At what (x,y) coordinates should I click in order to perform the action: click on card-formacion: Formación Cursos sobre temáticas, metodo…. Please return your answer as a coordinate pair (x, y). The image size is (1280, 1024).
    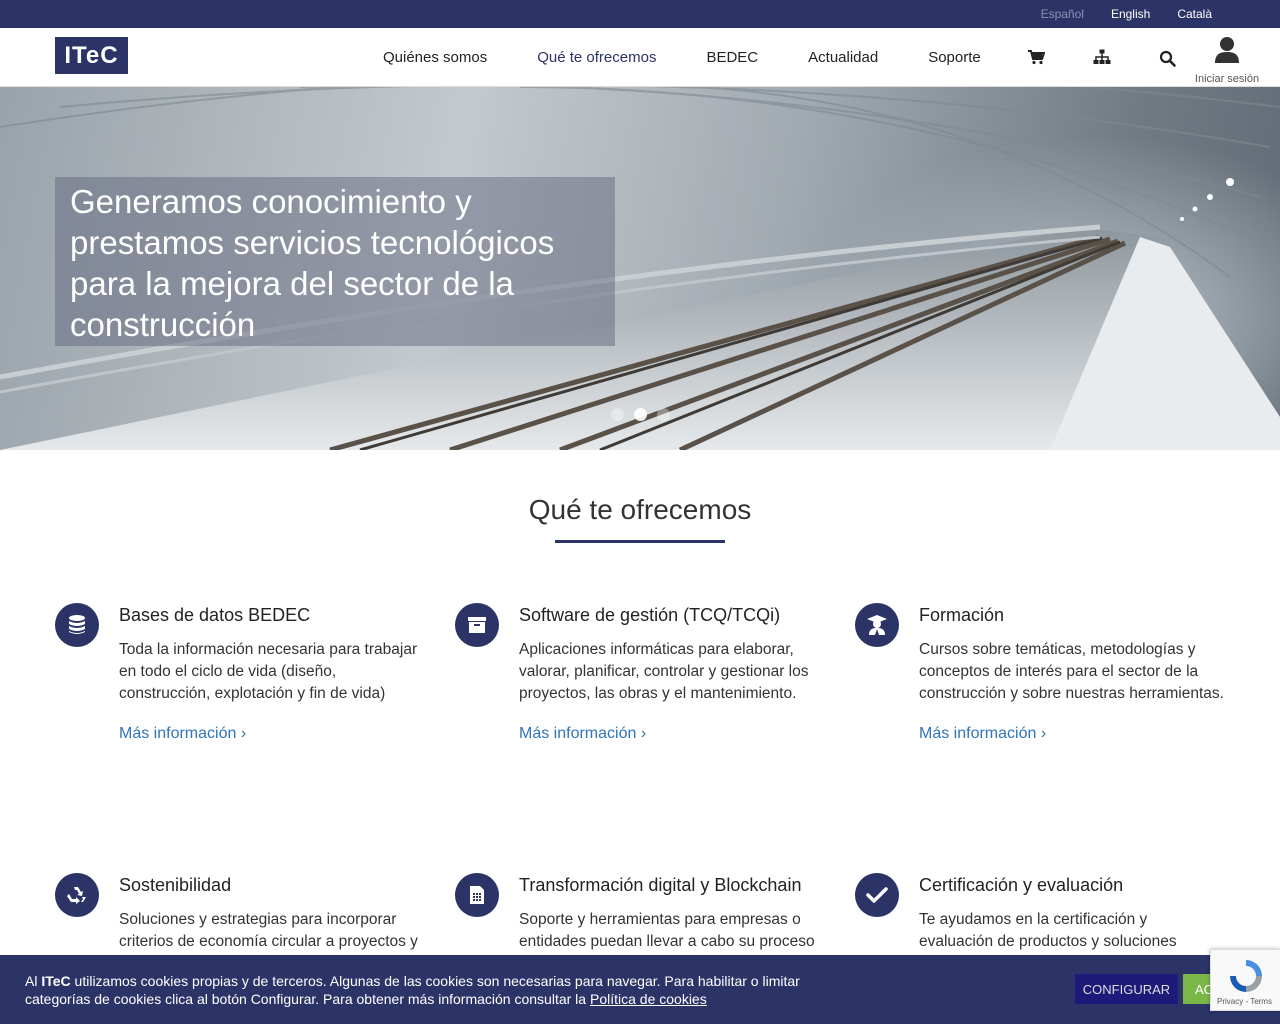
    Looking at the image, I should click on (1040, 673).